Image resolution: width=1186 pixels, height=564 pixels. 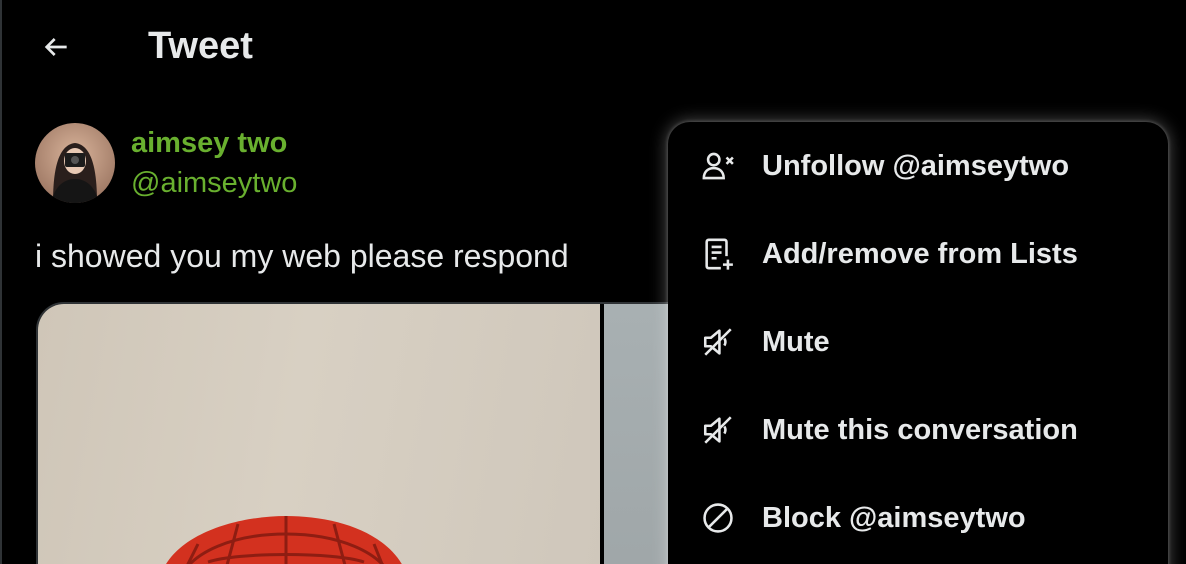 I want to click on arrow-left-icon, so click(x=55, y=47).